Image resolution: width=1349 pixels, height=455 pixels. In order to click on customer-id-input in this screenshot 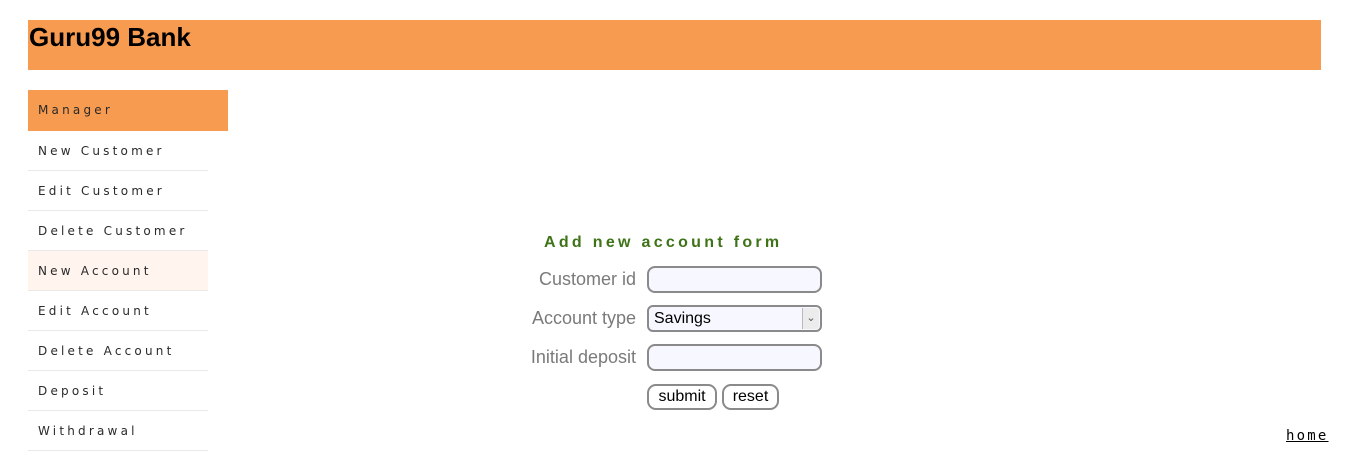, I will do `click(734, 279)`.